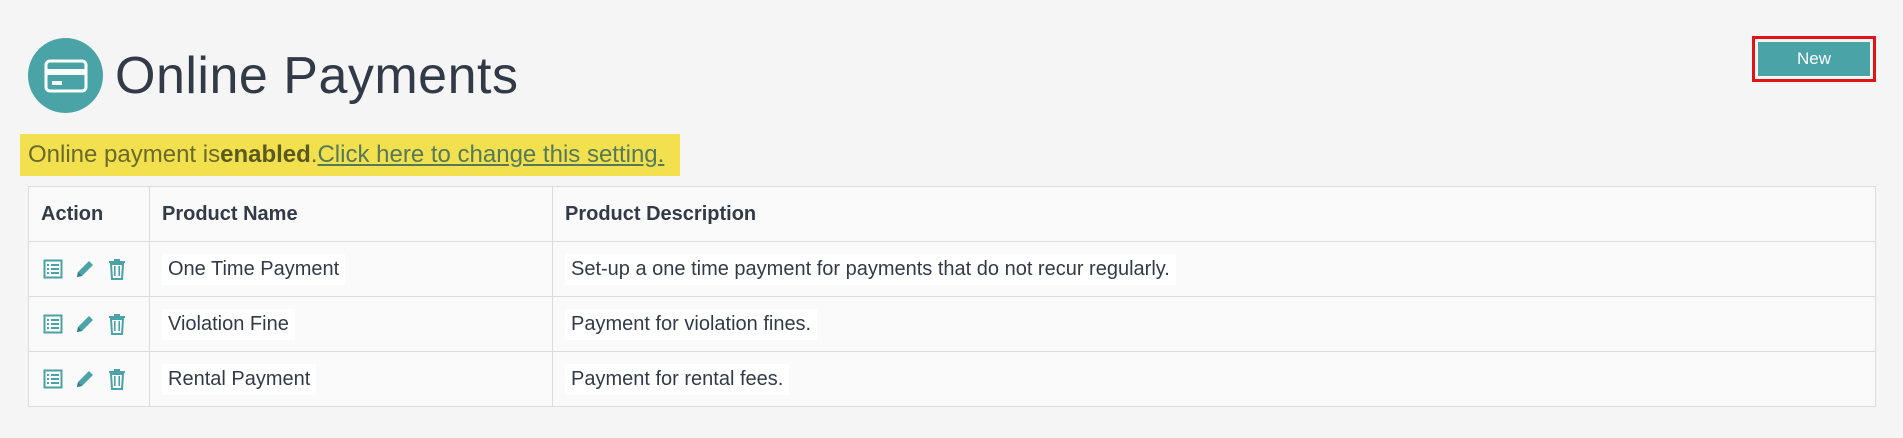 This screenshot has width=1903, height=438. I want to click on column-header-product-description: Product Description, so click(1214, 214).